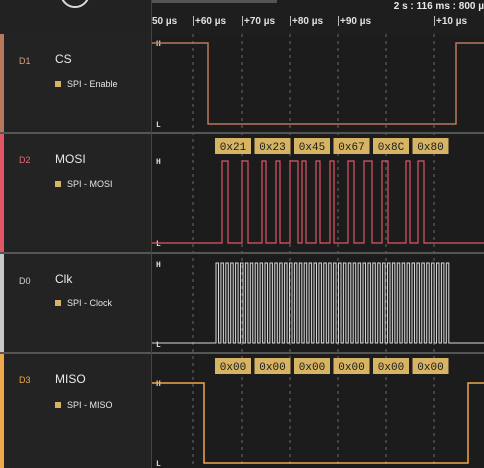  What do you see at coordinates (84, 184) in the screenshot?
I see `channel-analyzer-tag: SPI - MOSI` at bounding box center [84, 184].